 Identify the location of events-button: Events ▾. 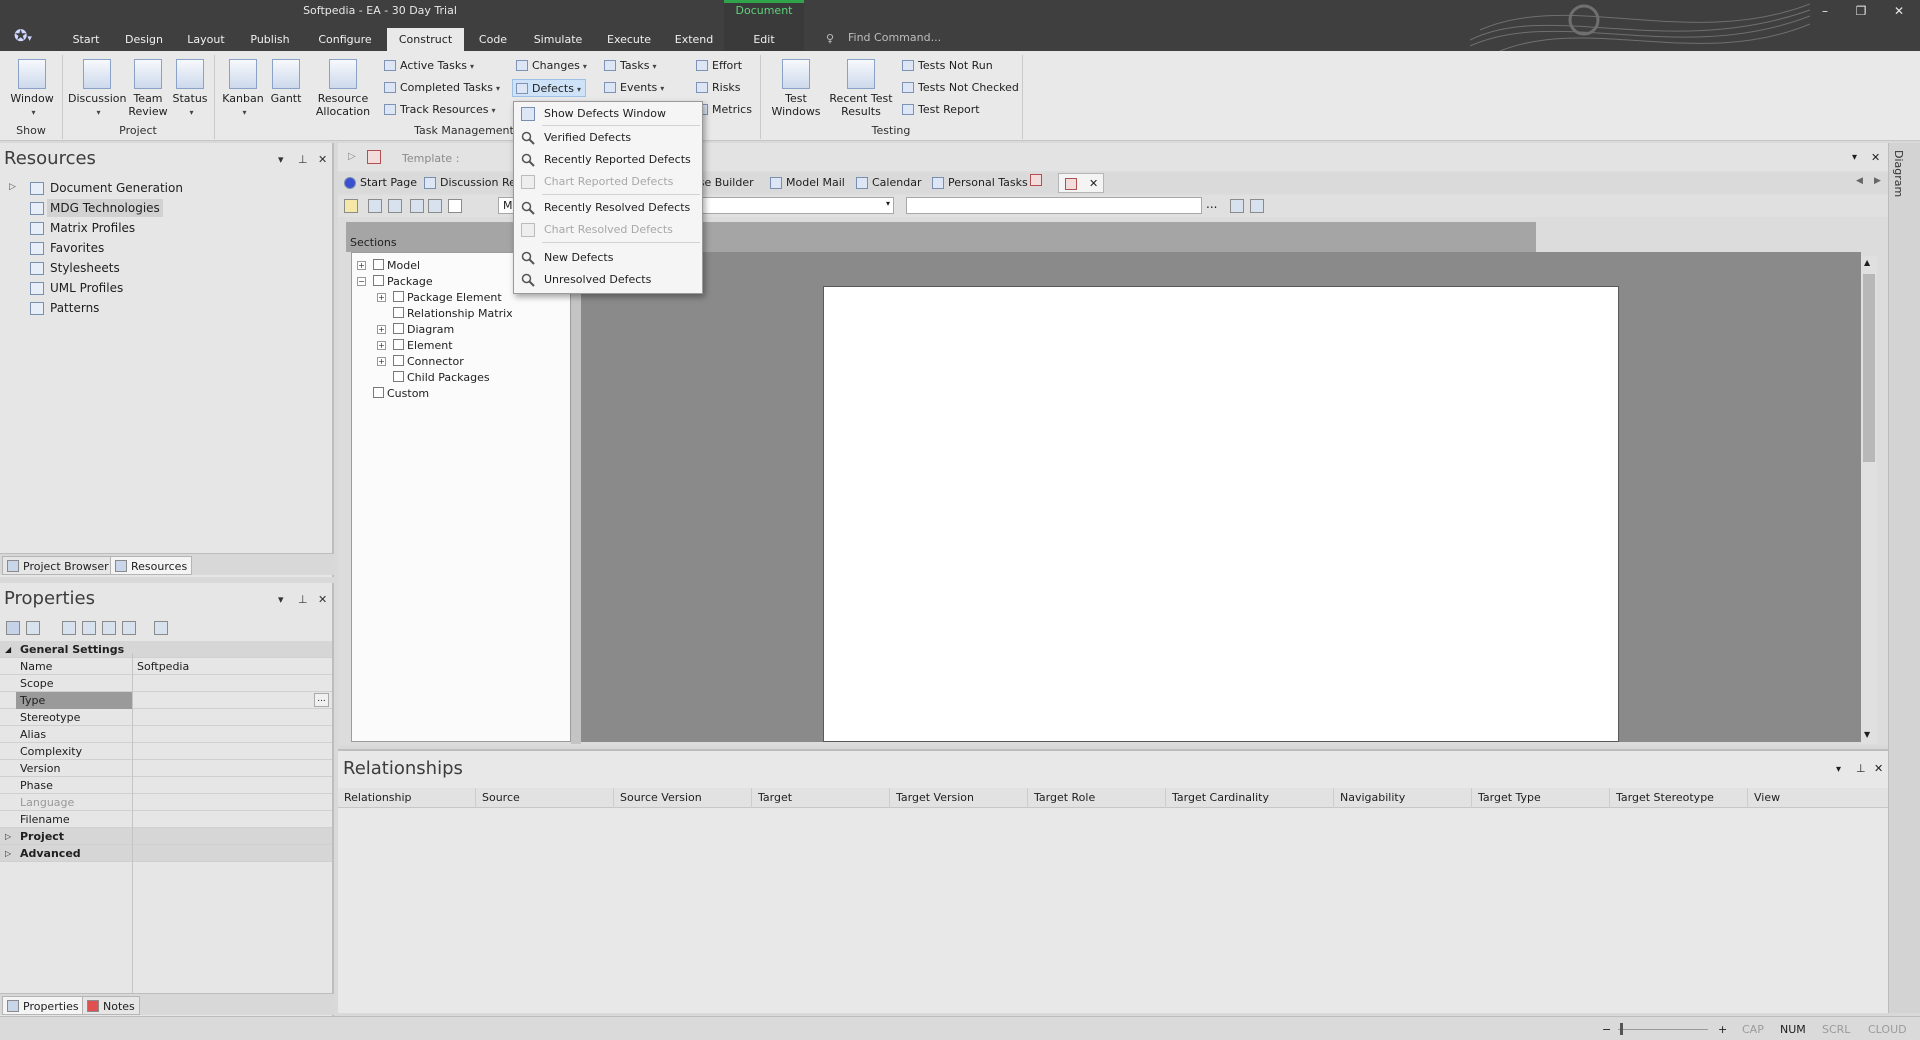
(634, 88).